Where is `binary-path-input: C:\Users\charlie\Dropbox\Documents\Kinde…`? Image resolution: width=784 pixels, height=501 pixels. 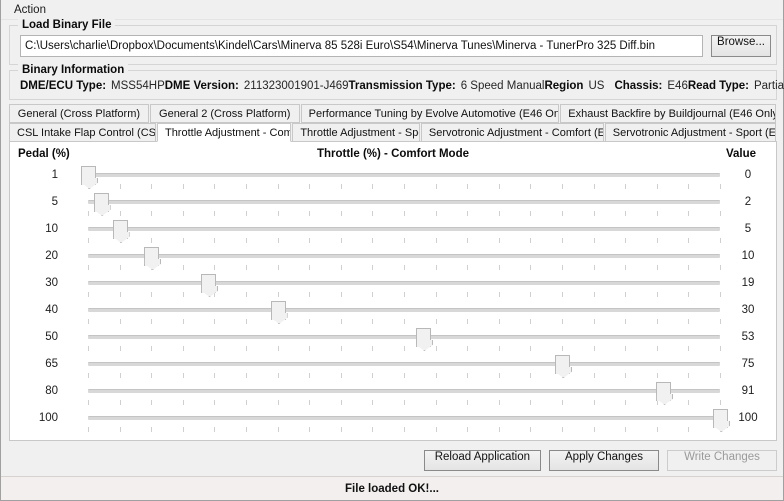 binary-path-input: C:\Users\charlie\Dropbox\Documents\Kinde… is located at coordinates (361, 46).